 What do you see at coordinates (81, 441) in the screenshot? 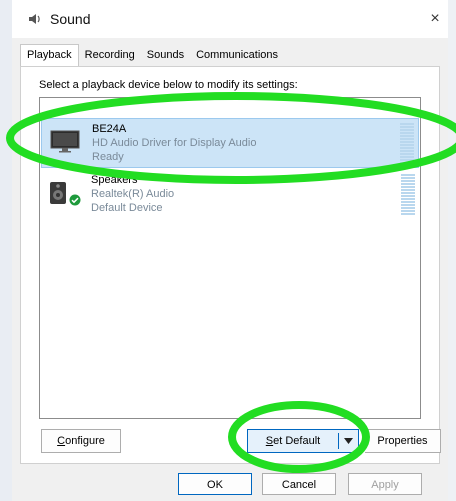
I see `configure-button: Configure` at bounding box center [81, 441].